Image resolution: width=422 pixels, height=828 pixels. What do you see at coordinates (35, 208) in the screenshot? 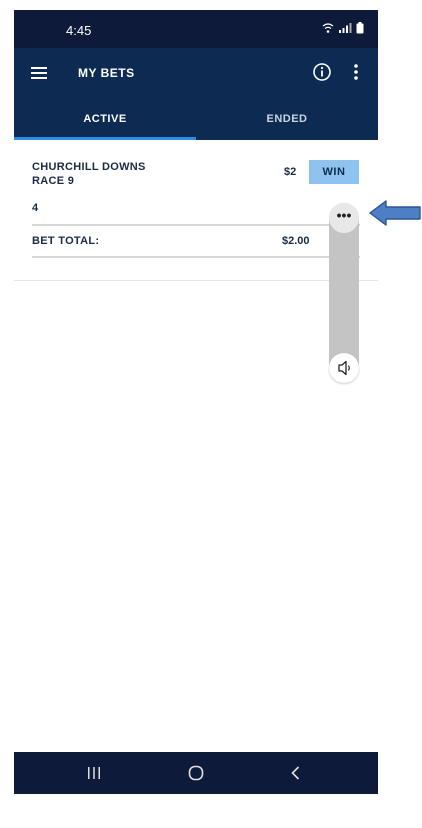
I see `bet-selection: 4` at bounding box center [35, 208].